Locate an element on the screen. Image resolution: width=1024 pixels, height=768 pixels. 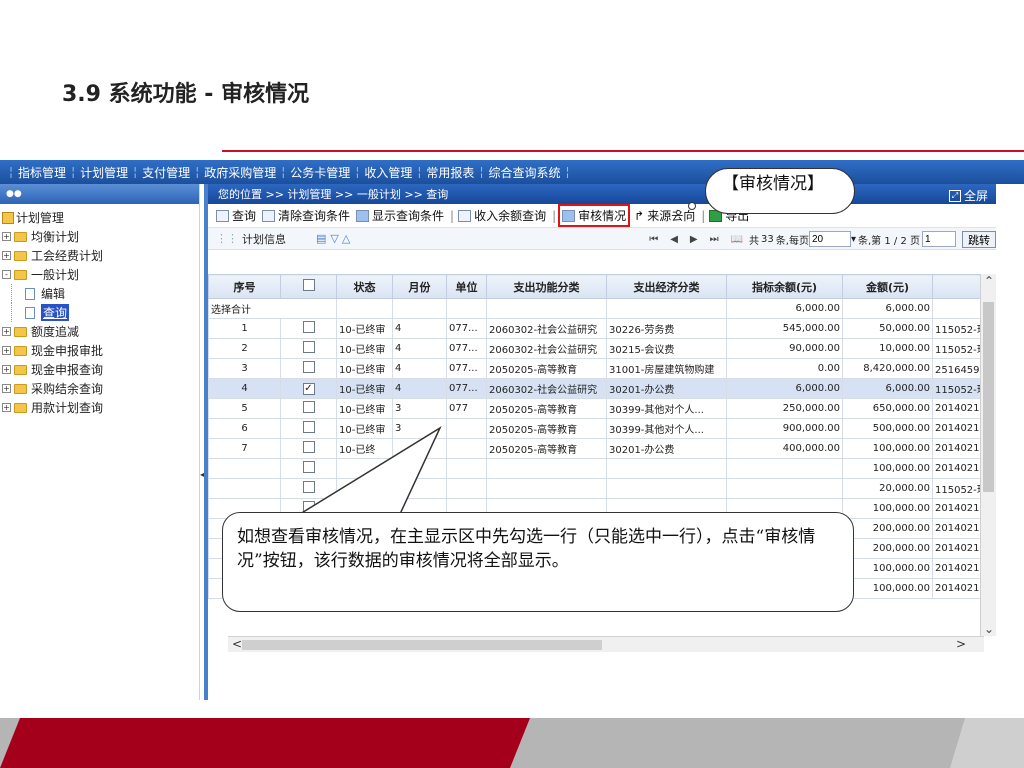
sidebar-item: + 均衡计划 is located at coordinates (99, 236).